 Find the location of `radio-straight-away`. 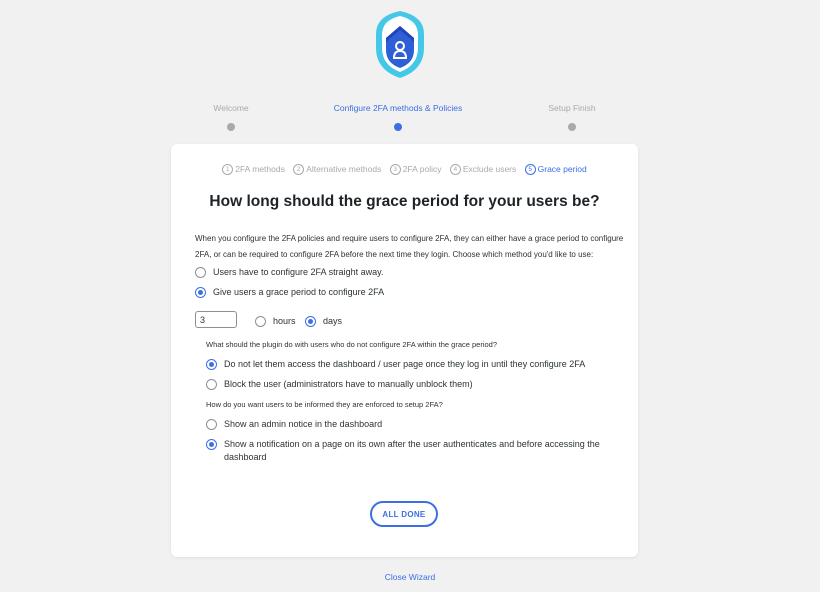

radio-straight-away is located at coordinates (200, 272).